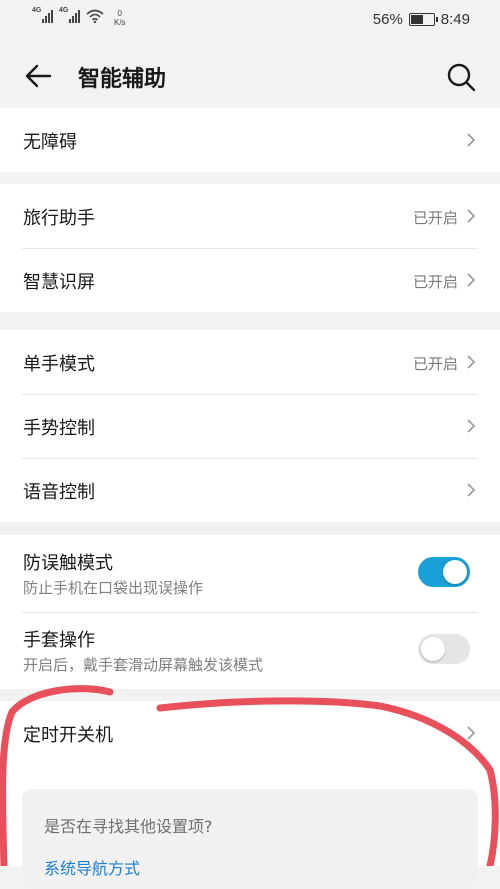 The width and height of the screenshot is (500, 889). What do you see at coordinates (250, 362) in the screenshot?
I see `row-one-hand-mode: 单手模式 已开启` at bounding box center [250, 362].